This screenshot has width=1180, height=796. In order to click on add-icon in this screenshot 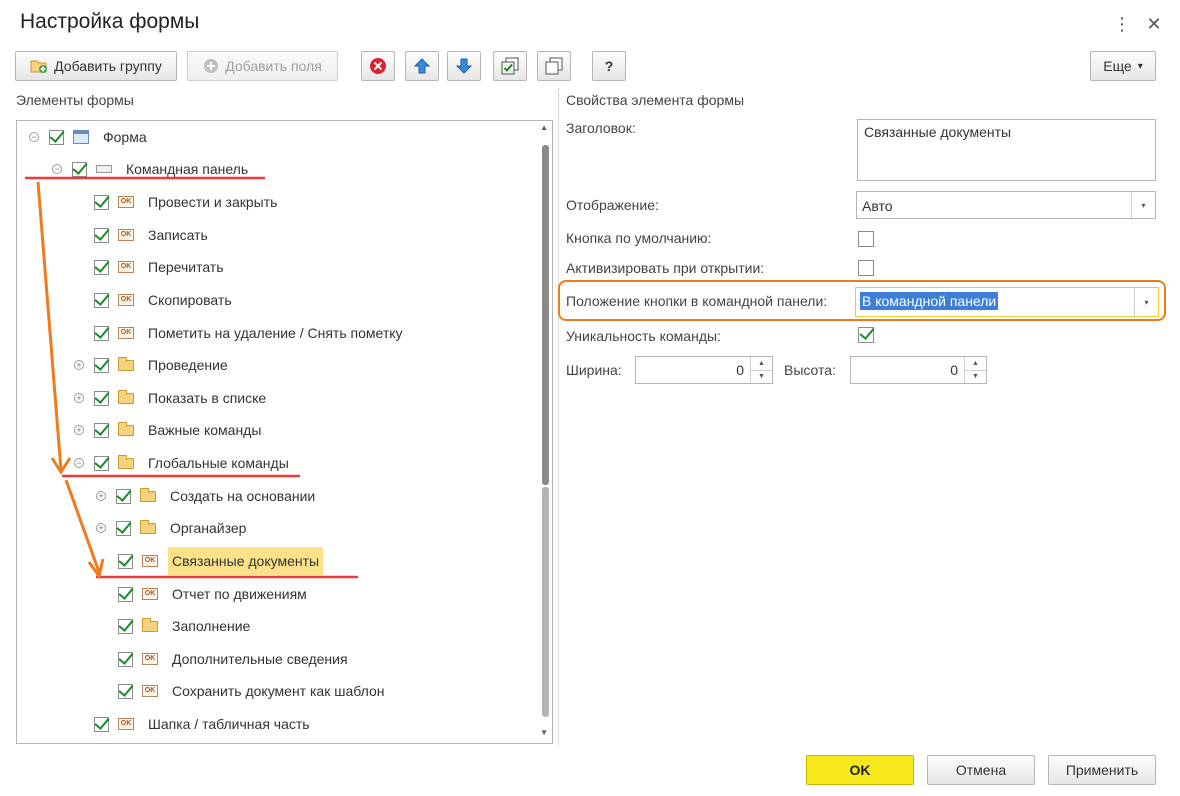, I will do `click(211, 66)`.